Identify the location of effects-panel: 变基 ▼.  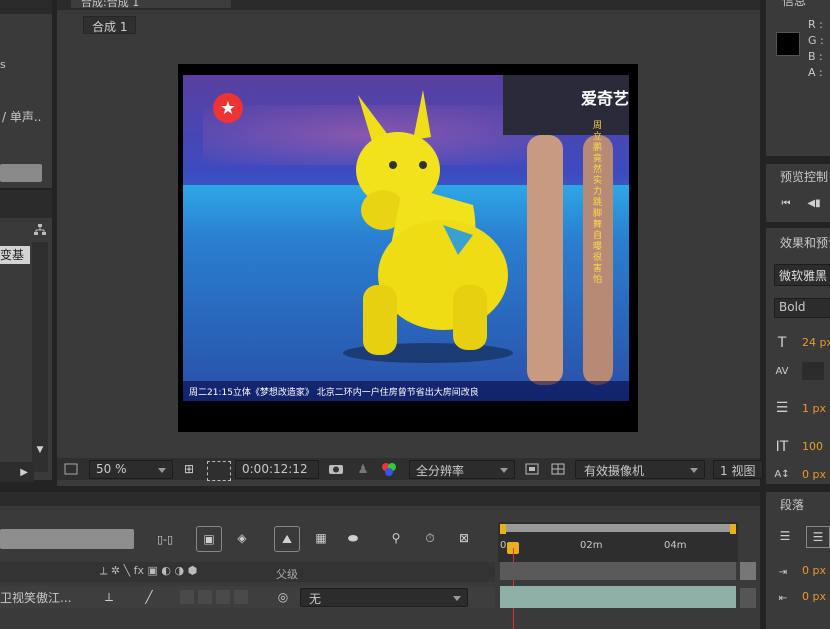
(26, 349).